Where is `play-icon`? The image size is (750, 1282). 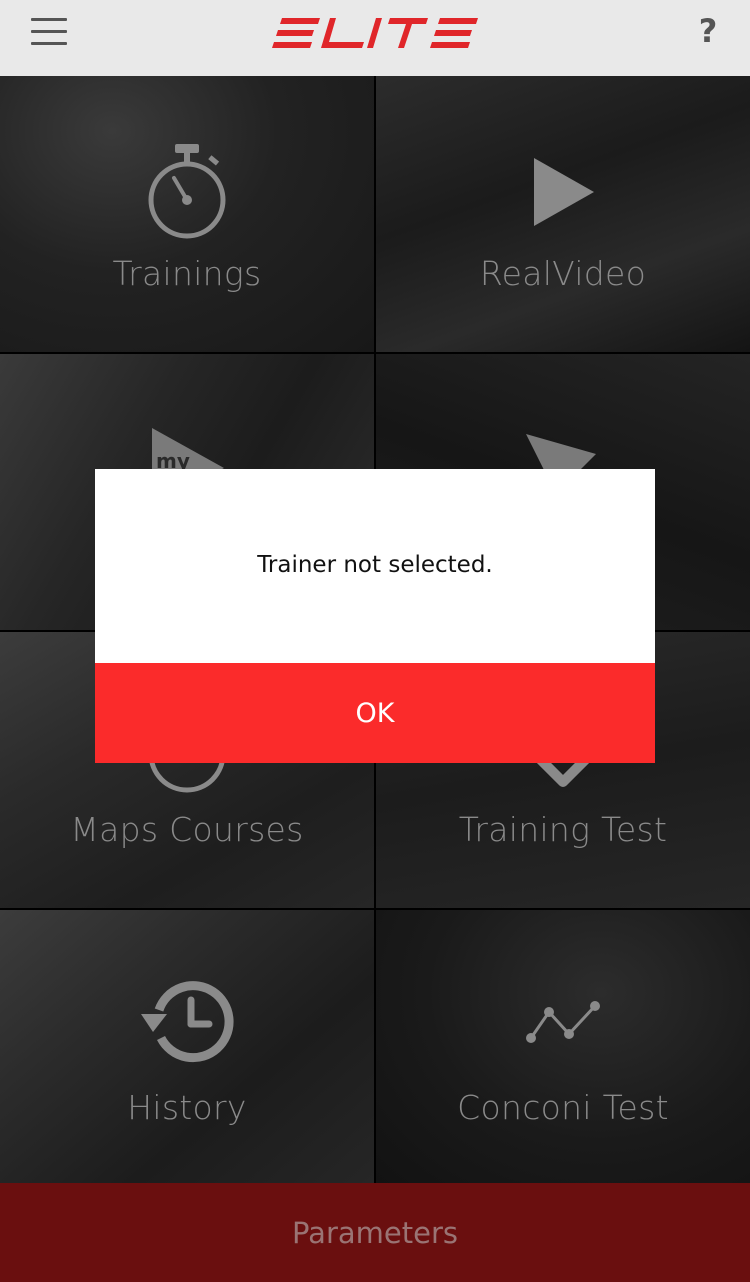
play-icon is located at coordinates (564, 192).